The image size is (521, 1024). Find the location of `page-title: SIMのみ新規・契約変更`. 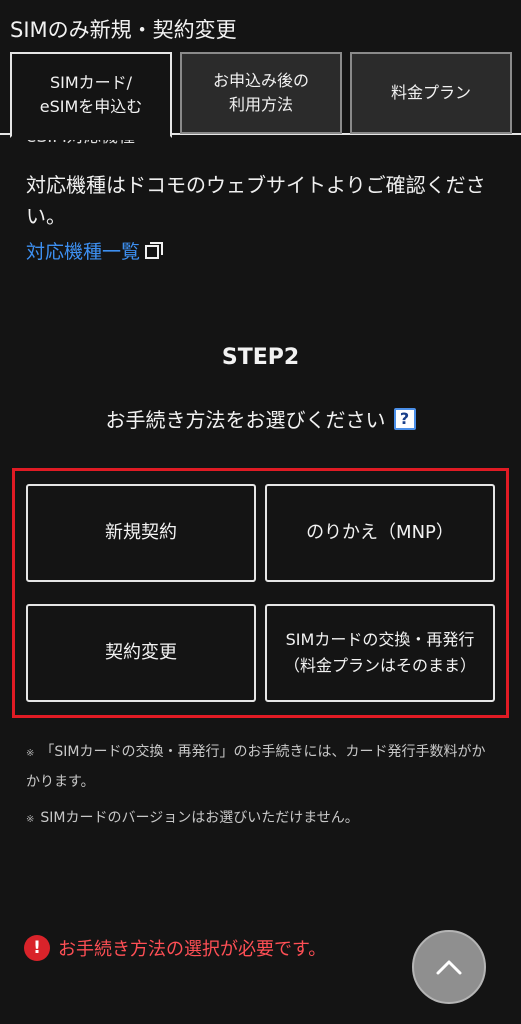

page-title: SIMのみ新規・契約変更 is located at coordinates (123, 30).